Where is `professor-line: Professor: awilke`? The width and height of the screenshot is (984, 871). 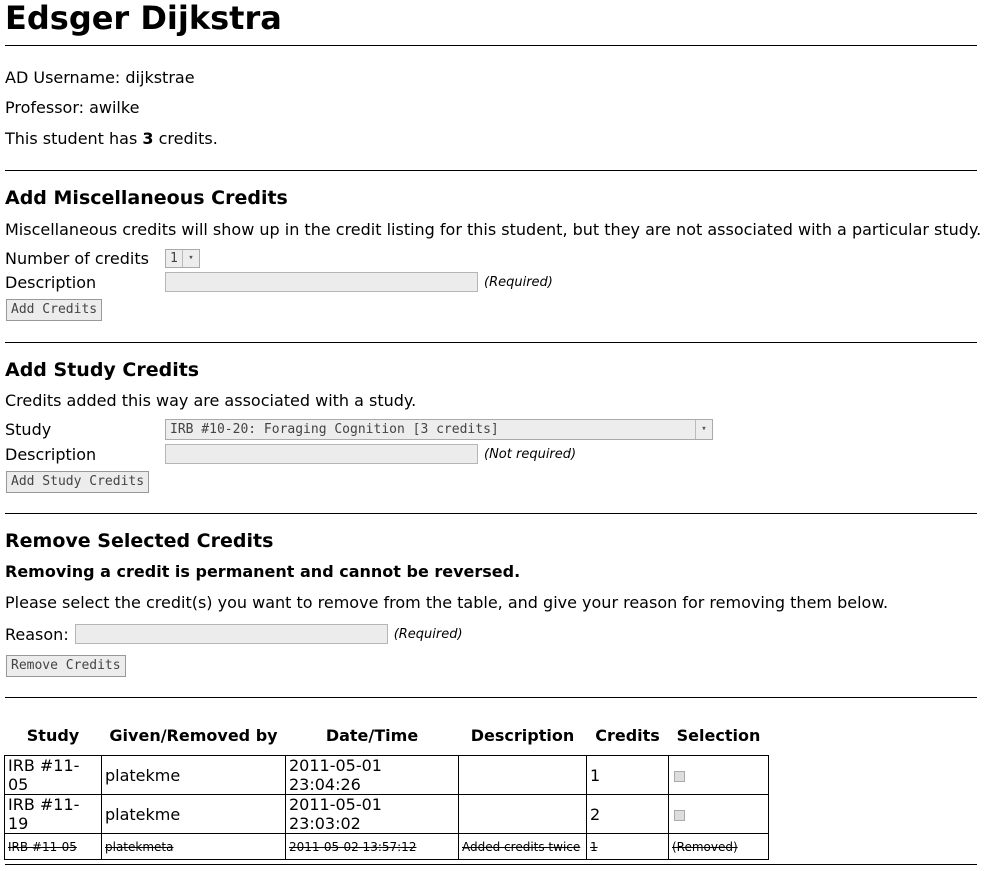 professor-line: Professor: awilke is located at coordinates (72, 108).